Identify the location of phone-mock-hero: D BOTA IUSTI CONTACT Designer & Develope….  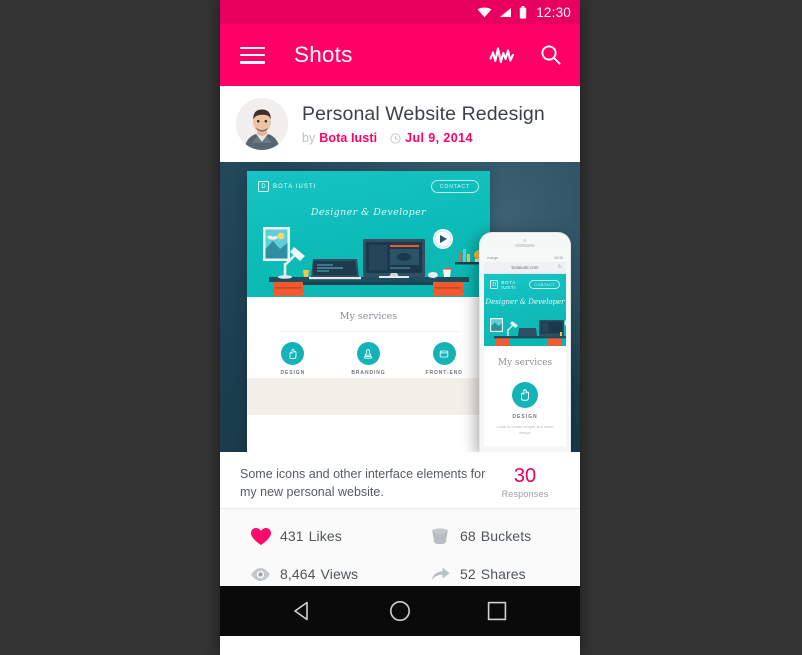
(525, 309).